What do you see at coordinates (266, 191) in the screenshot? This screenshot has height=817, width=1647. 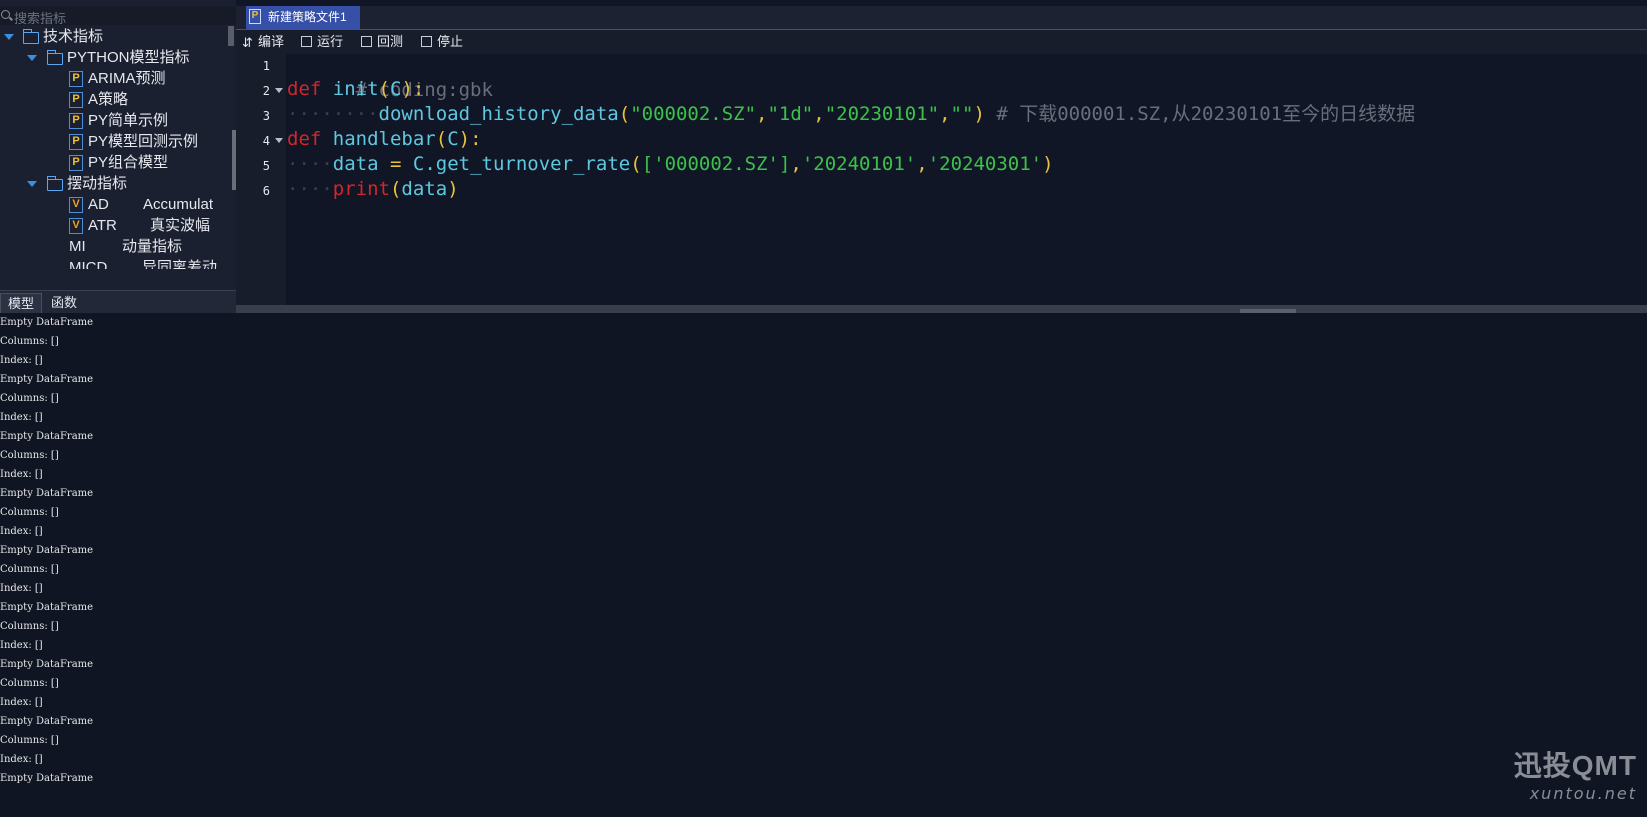 I see `line-number: 6` at bounding box center [266, 191].